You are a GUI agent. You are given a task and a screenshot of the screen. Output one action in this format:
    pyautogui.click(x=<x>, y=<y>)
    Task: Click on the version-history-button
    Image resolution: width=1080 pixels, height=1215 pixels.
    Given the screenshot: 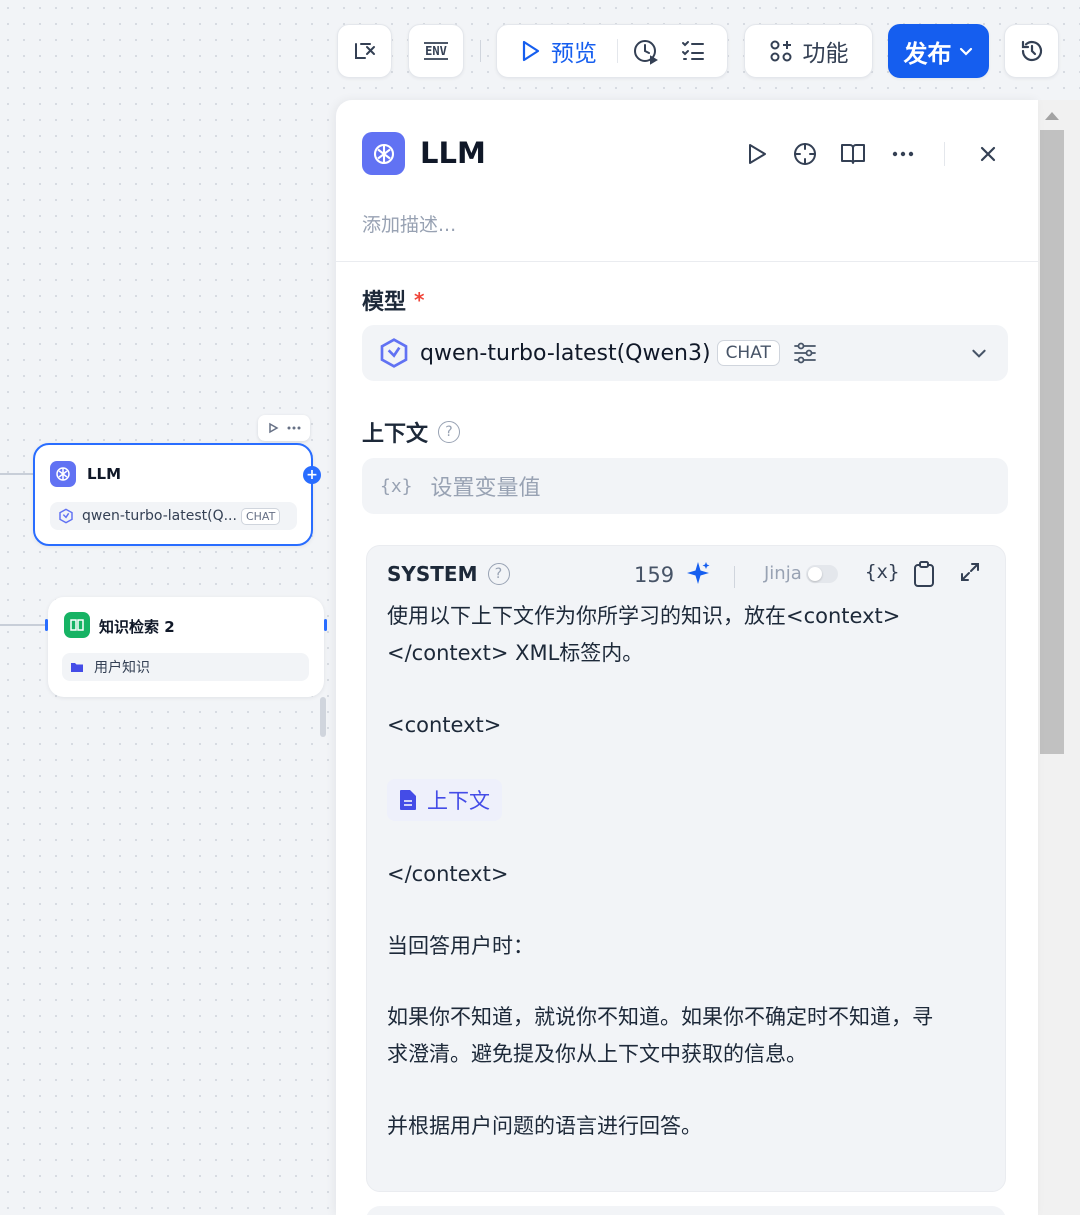 What is the action you would take?
    pyautogui.click(x=1031, y=51)
    